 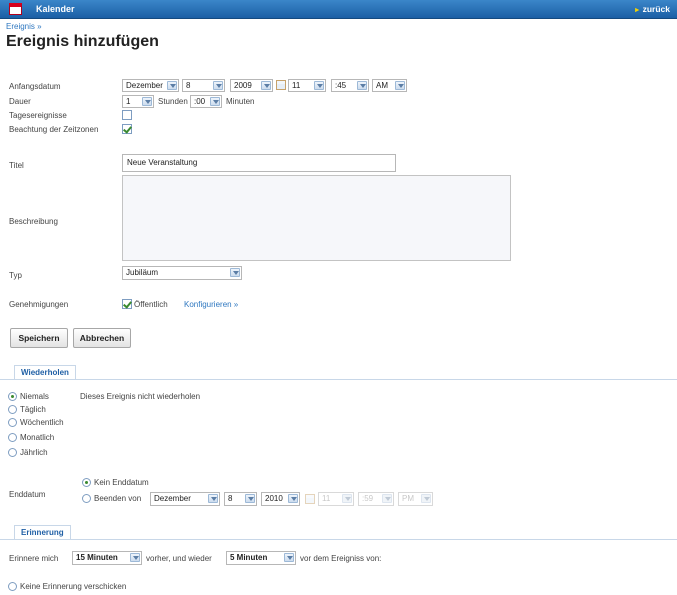 I want to click on end-day-value: 8, so click(x=230, y=498).